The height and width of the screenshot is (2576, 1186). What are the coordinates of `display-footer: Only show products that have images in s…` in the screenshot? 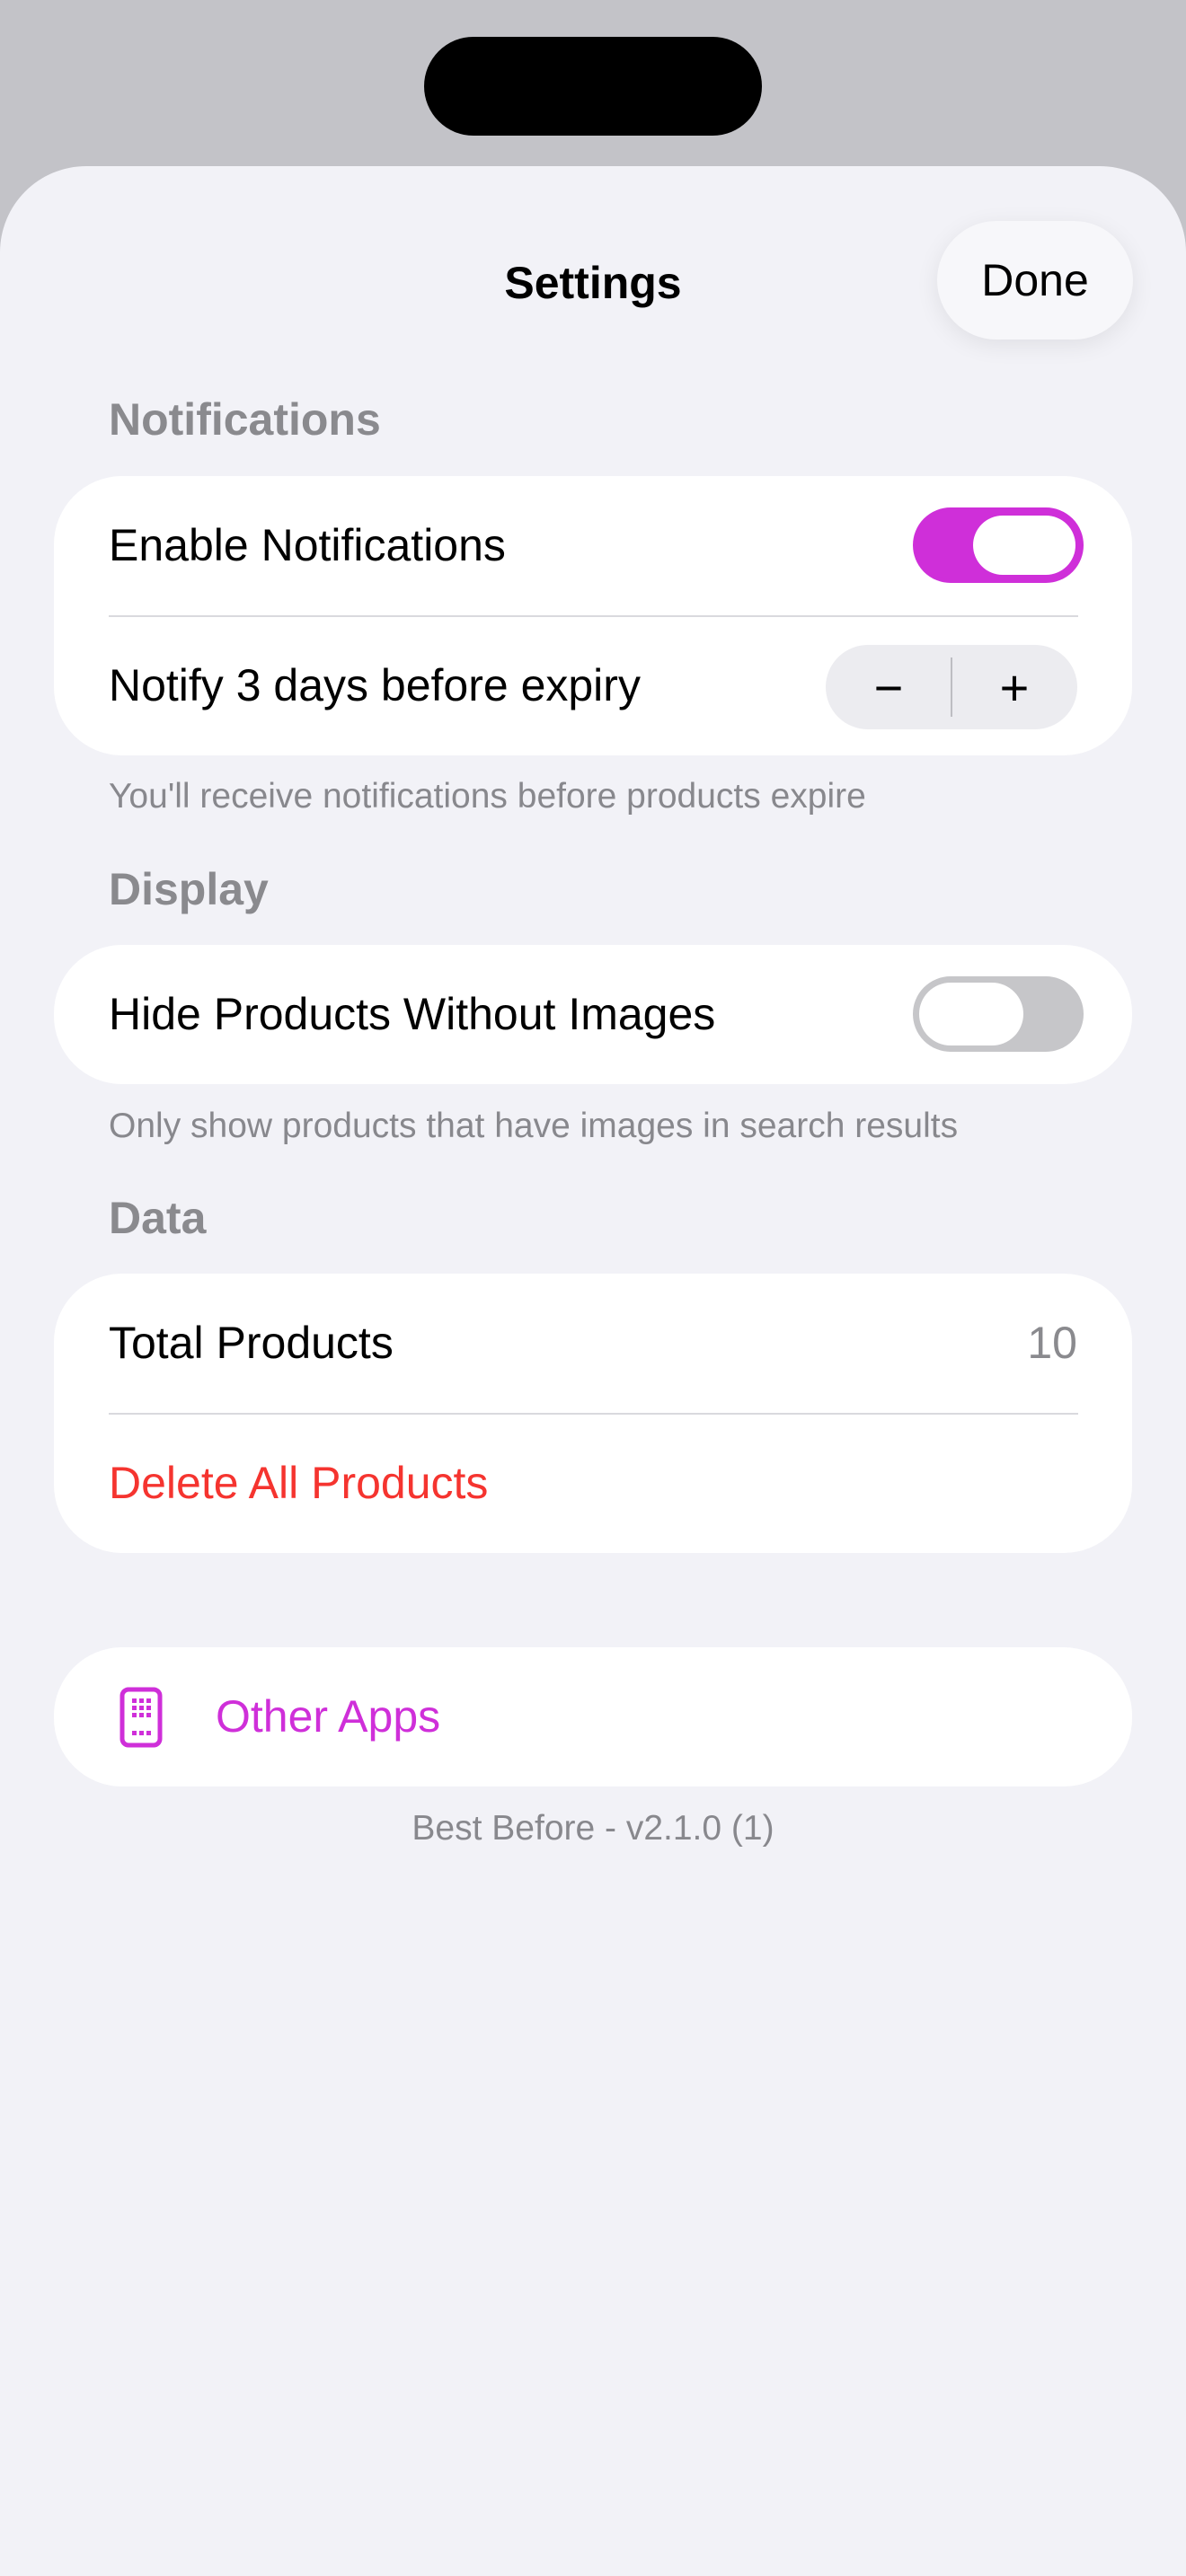 It's located at (534, 1126).